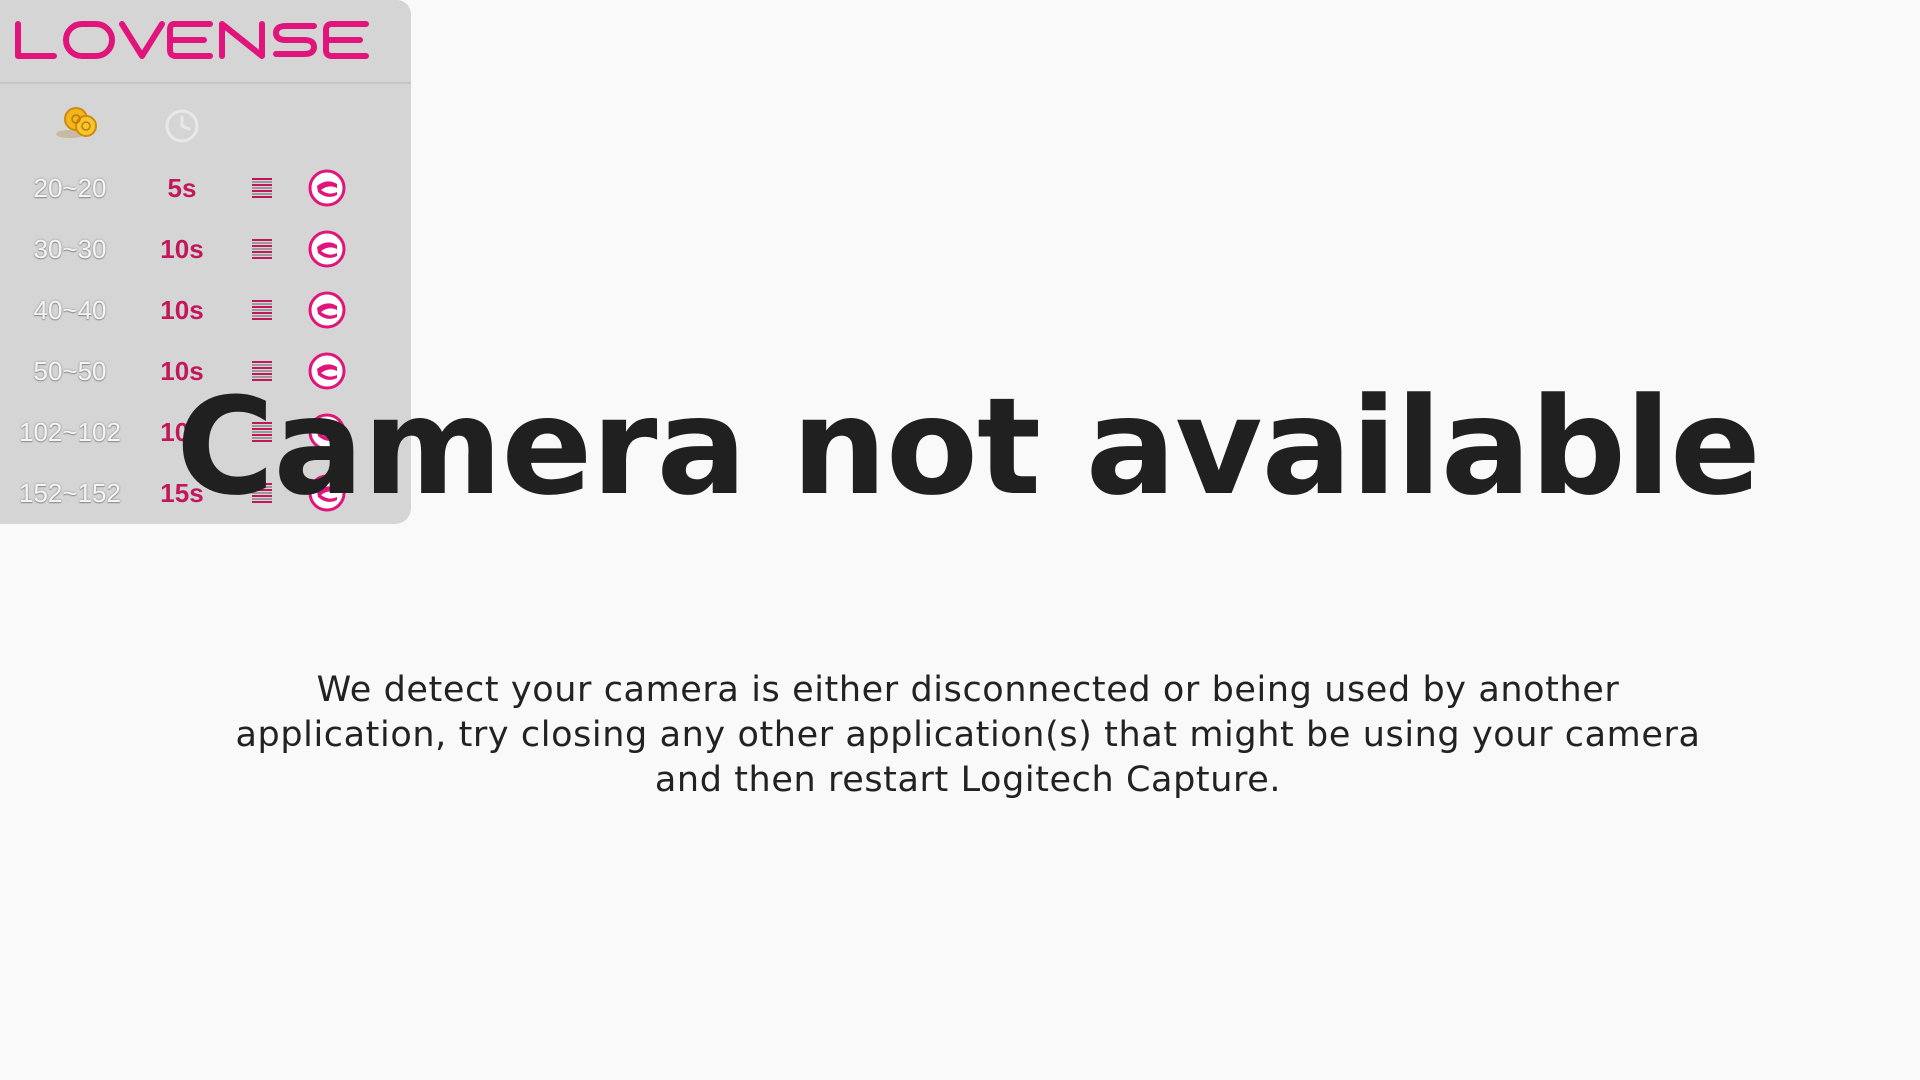  Describe the element at coordinates (205, 310) in the screenshot. I see `tip-level-row: 40~40 10s` at that location.